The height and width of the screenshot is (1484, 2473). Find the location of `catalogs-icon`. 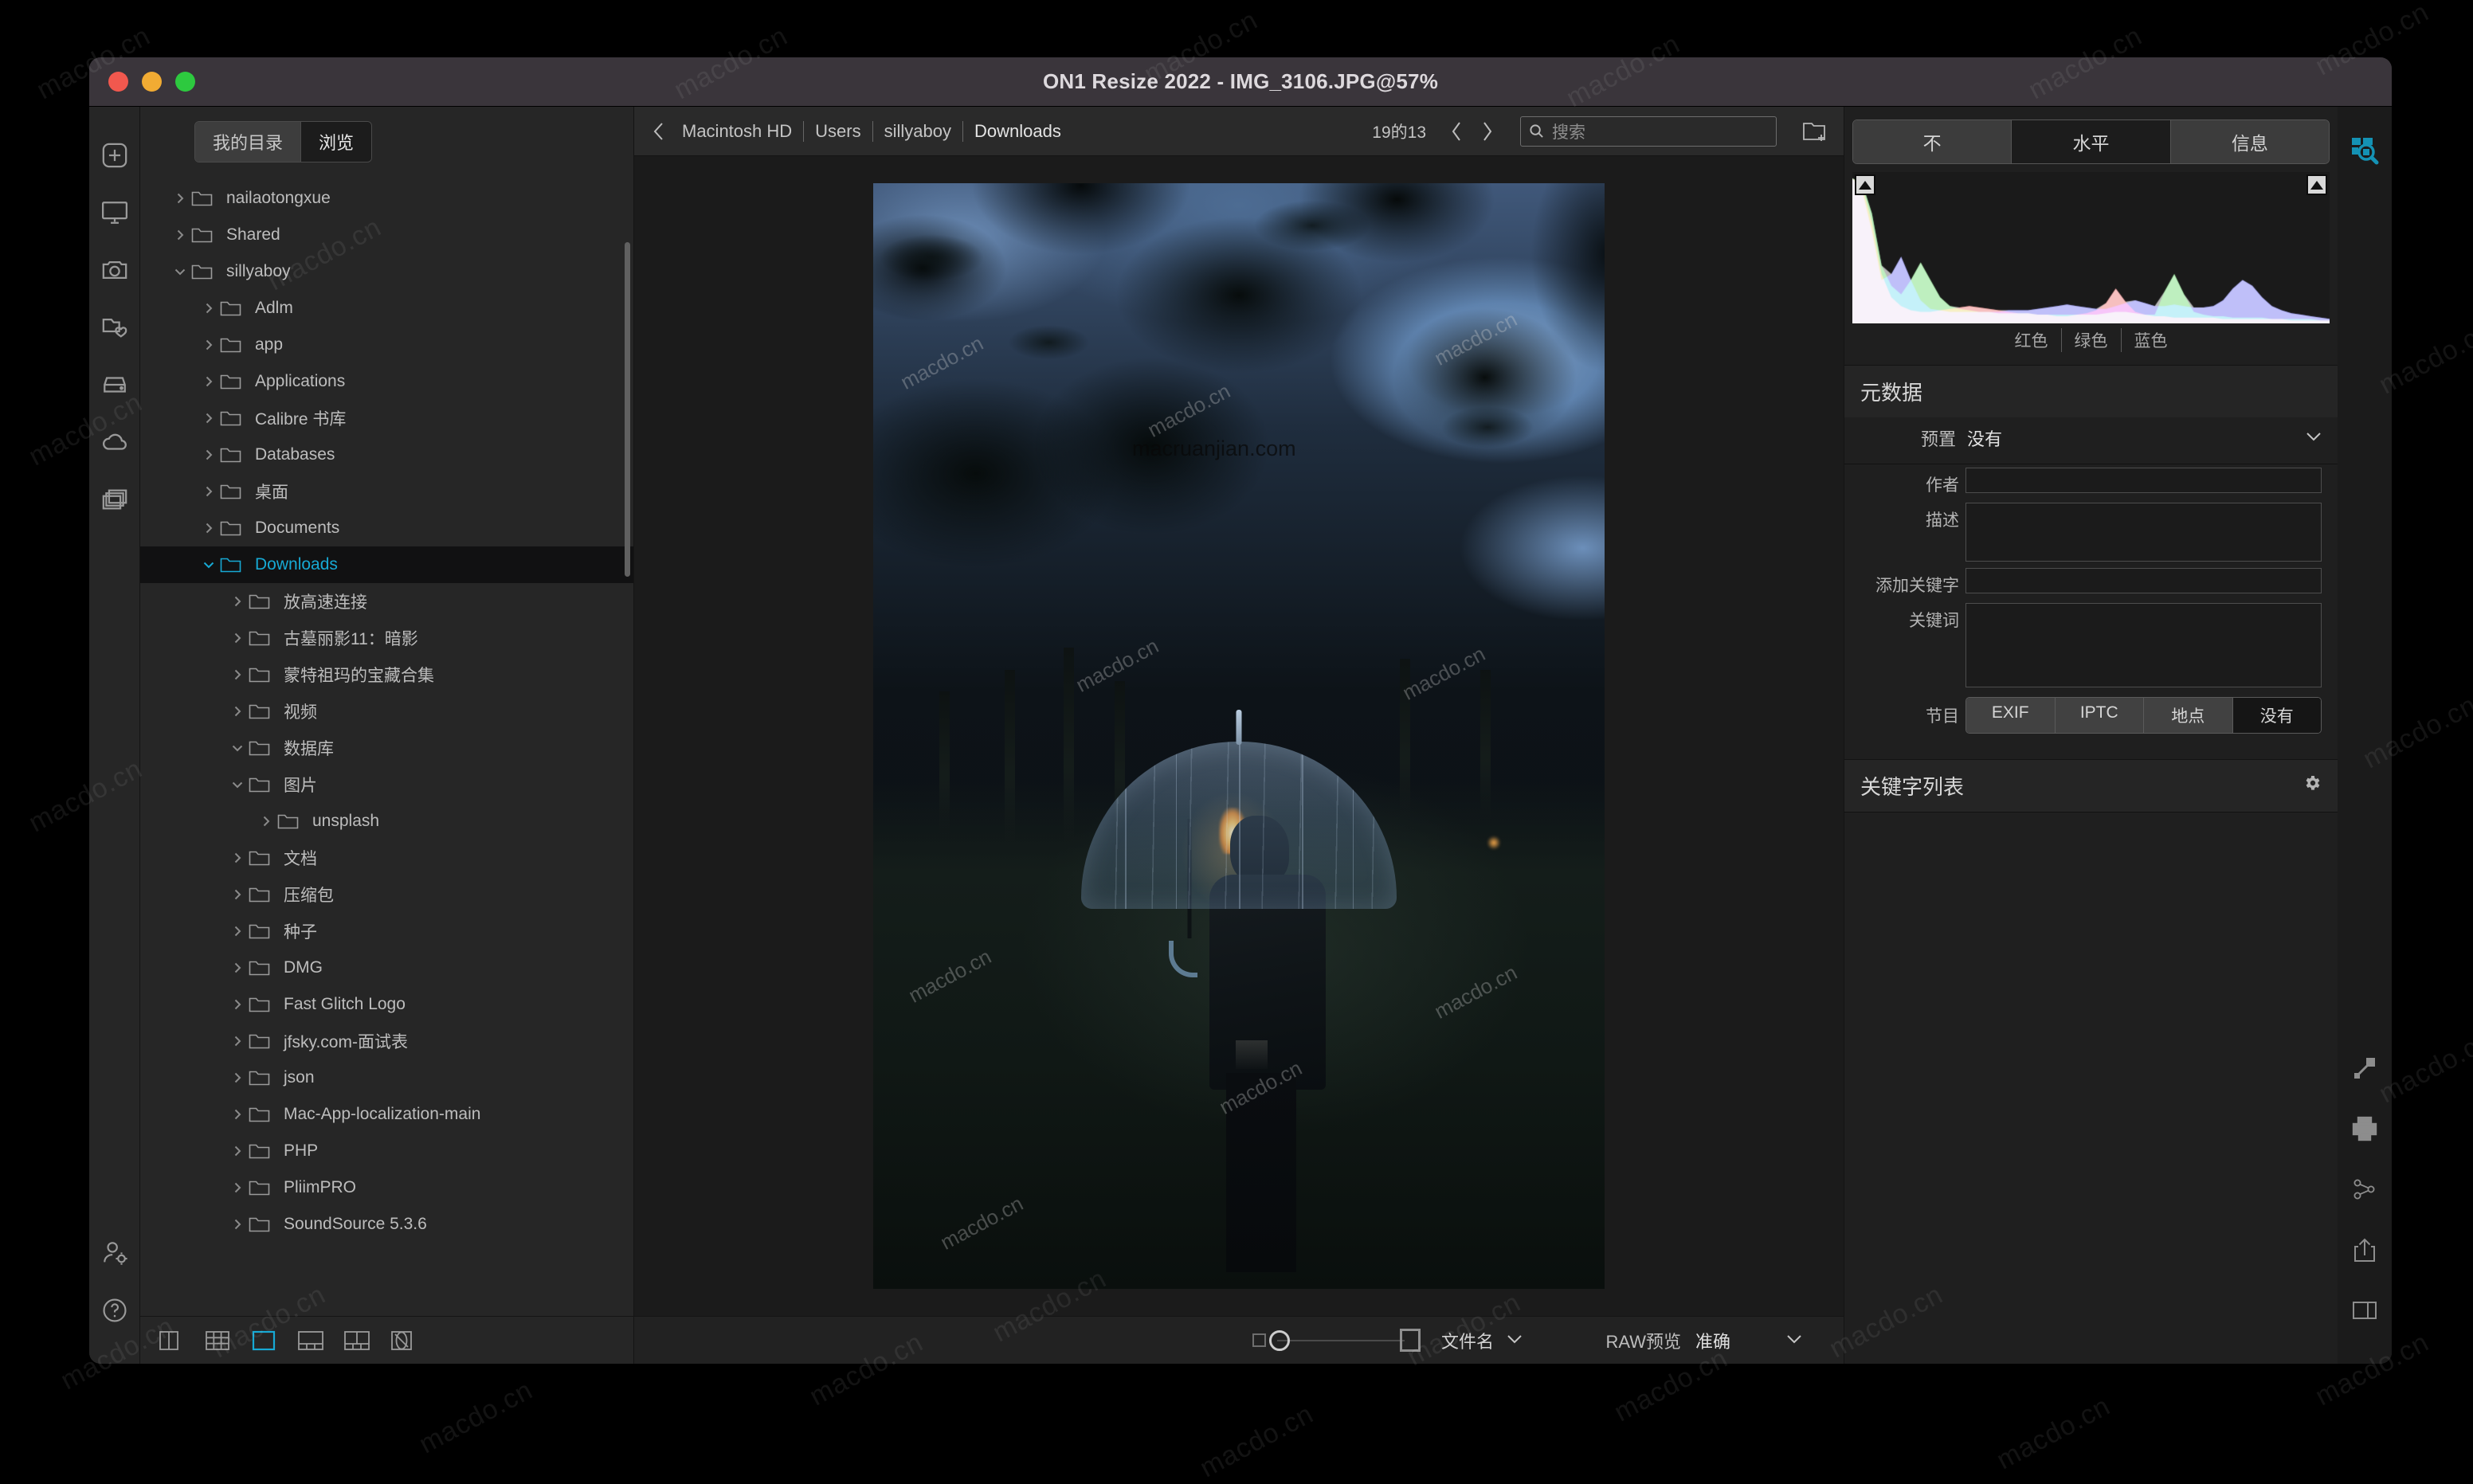

catalogs-icon is located at coordinates (114, 499).